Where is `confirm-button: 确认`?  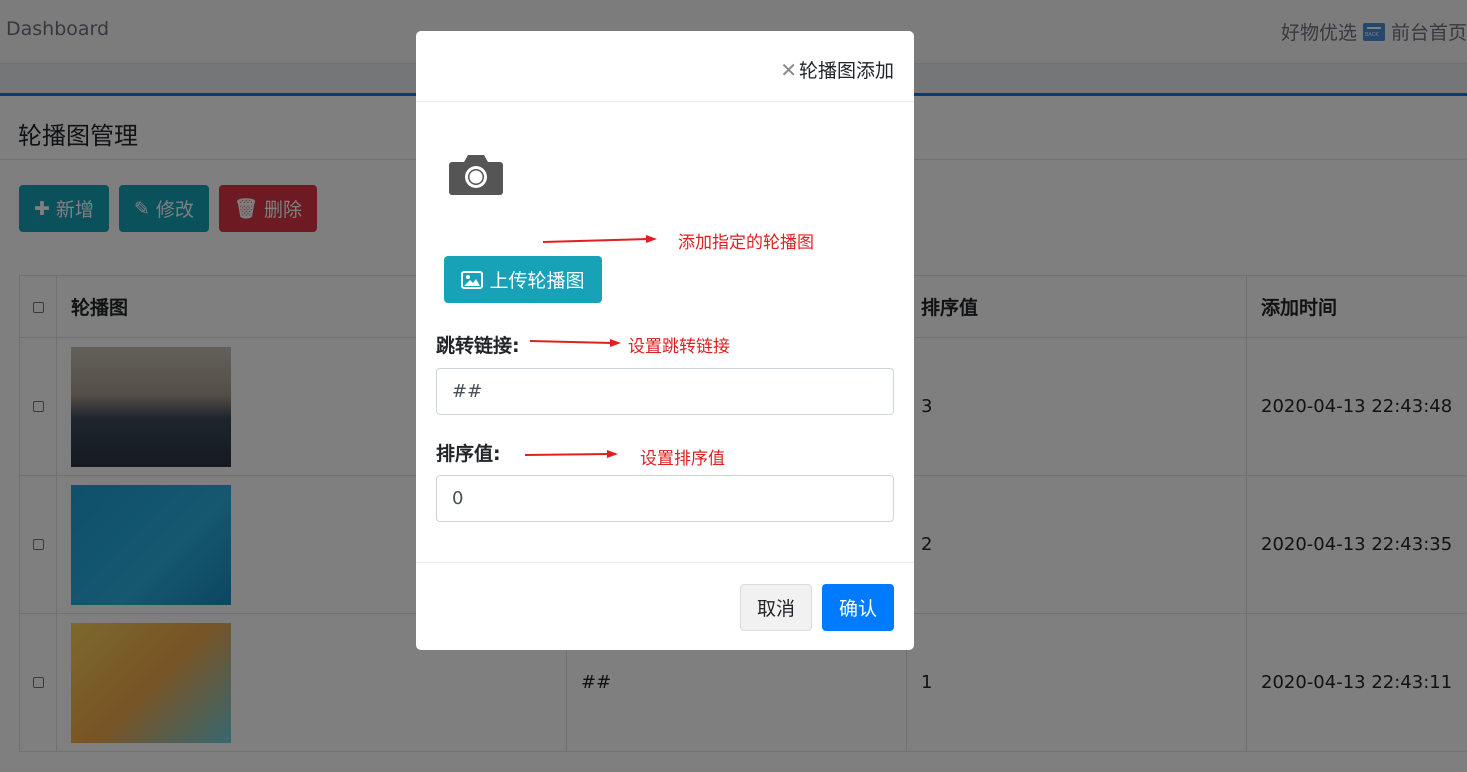
confirm-button: 确认 is located at coordinates (858, 607).